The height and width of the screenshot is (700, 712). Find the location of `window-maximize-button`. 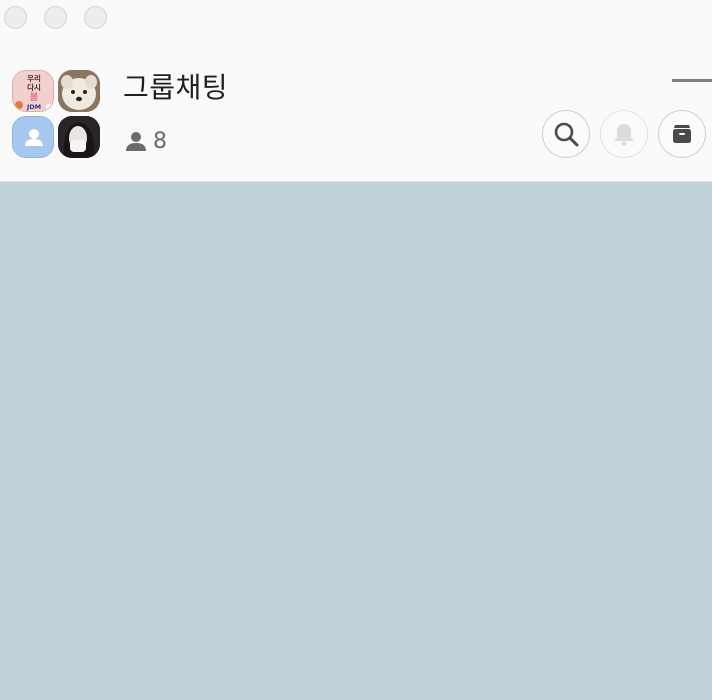

window-maximize-button is located at coordinates (95, 17).